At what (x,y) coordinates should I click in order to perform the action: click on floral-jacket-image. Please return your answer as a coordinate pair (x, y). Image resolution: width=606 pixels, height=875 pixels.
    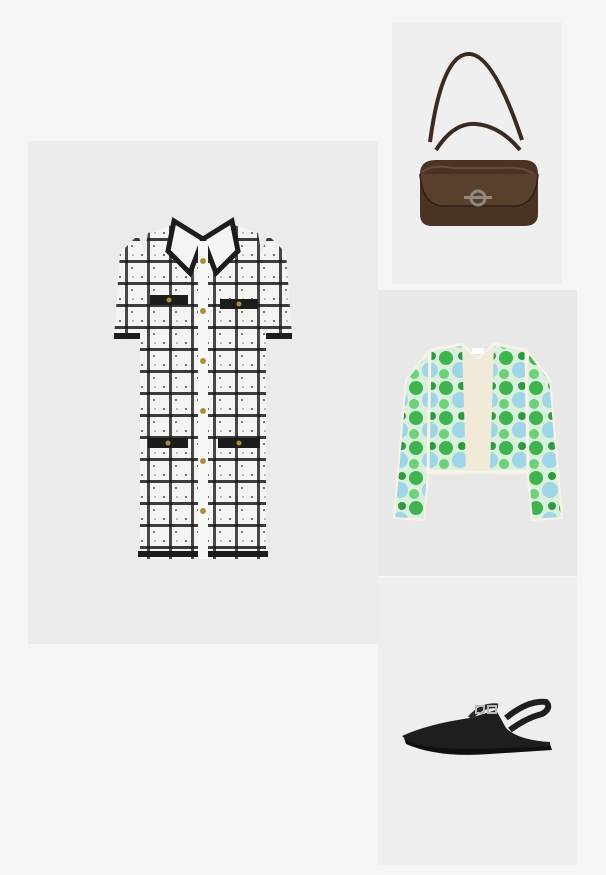
    Looking at the image, I should click on (478, 432).